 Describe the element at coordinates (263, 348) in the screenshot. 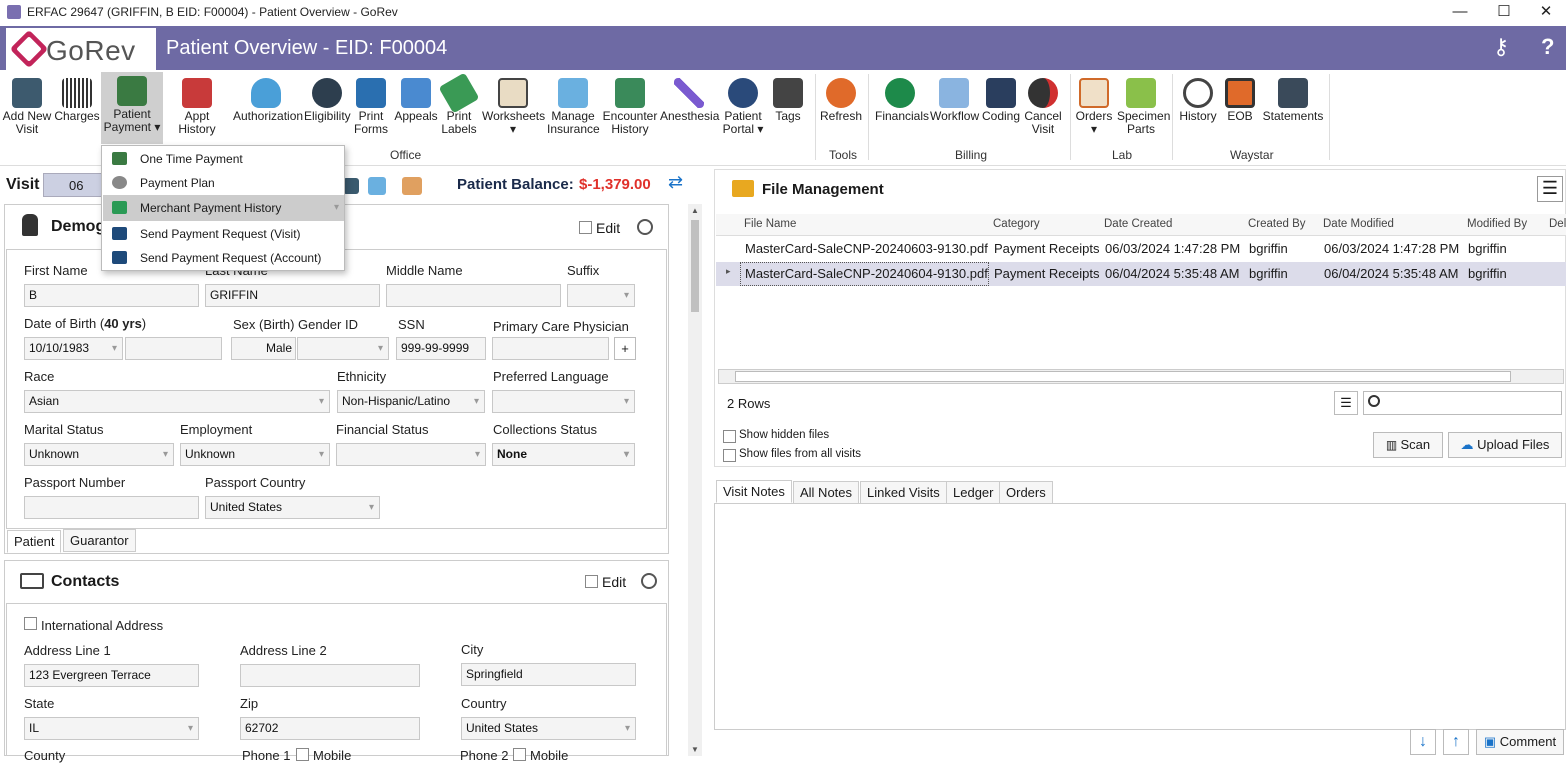

I see `sex-select: Male` at that location.